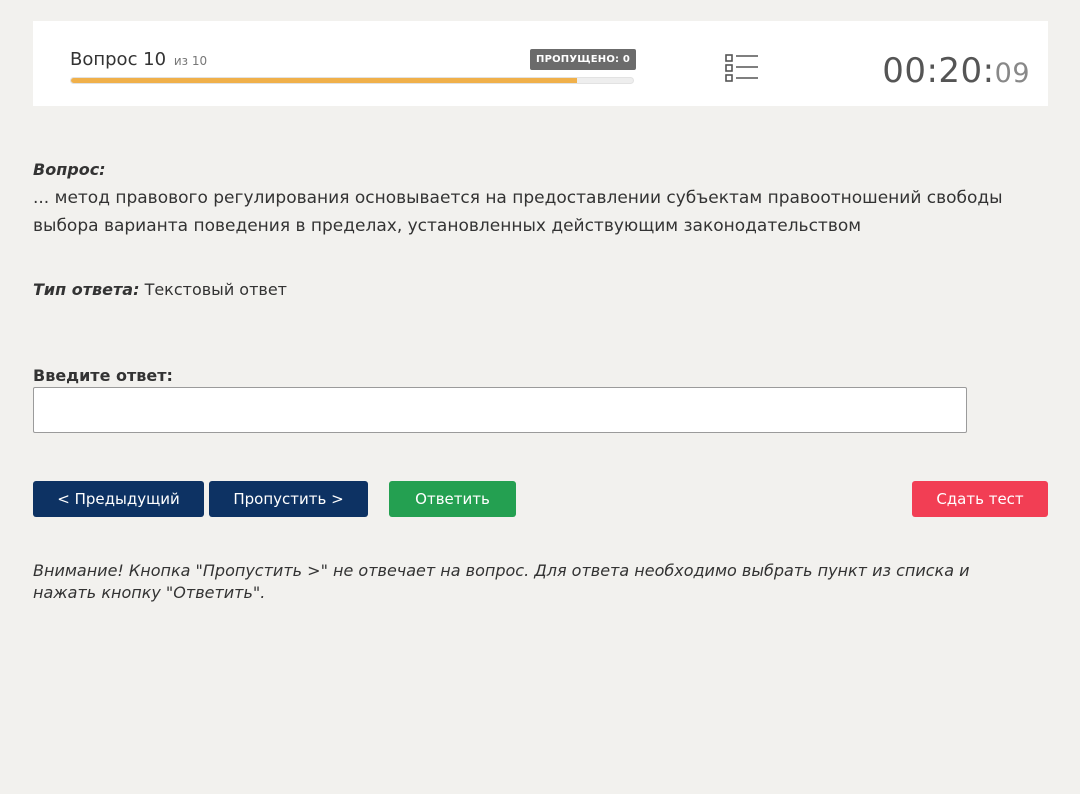 The width and height of the screenshot is (1080, 794). What do you see at coordinates (452, 499) in the screenshot?
I see `answer-button: Ответить` at bounding box center [452, 499].